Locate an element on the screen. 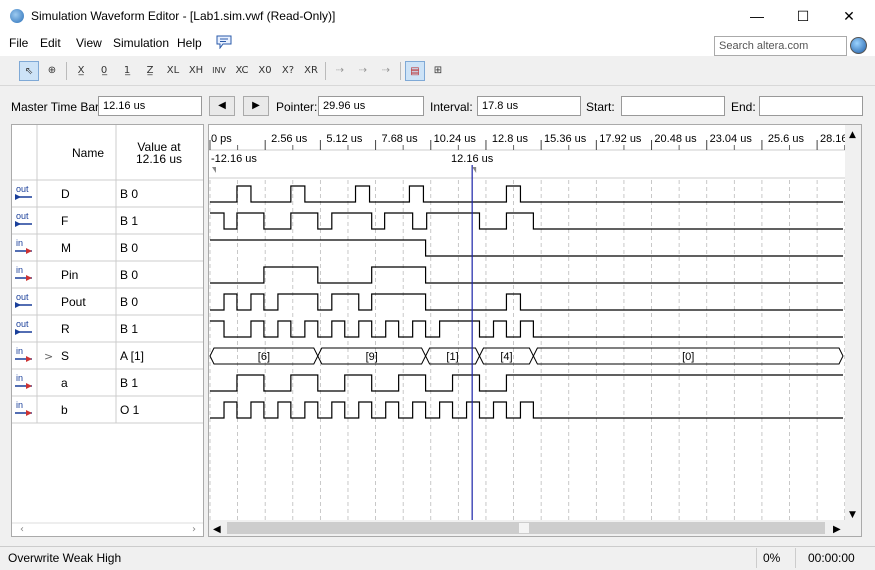 The image size is (875, 570). previous-transition-button: ◀ is located at coordinates (222, 106).